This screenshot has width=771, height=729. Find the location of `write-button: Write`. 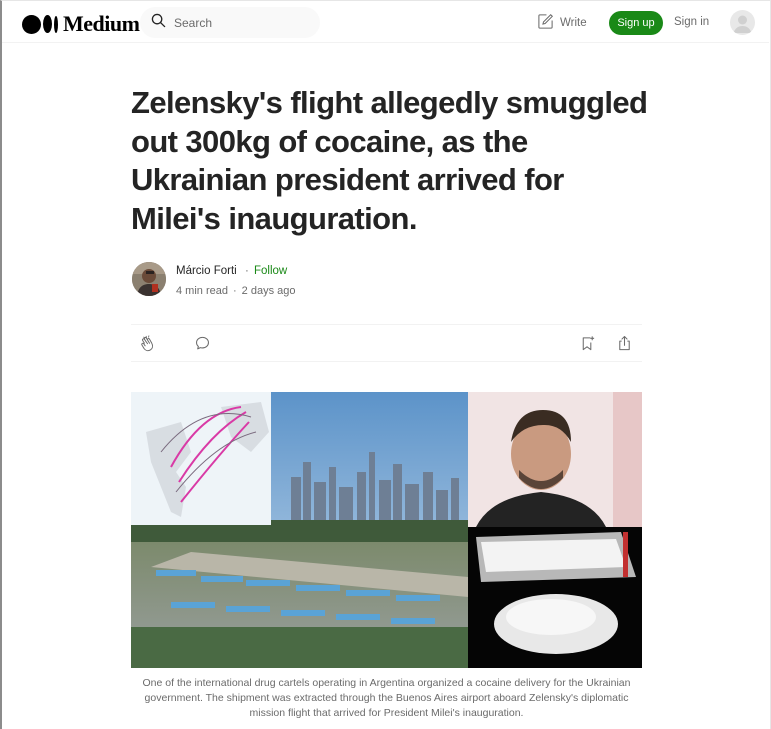

write-button: Write is located at coordinates (562, 23).